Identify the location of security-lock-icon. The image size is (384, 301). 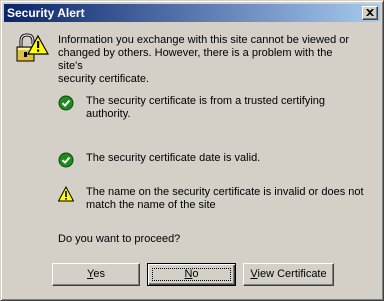
(32, 47).